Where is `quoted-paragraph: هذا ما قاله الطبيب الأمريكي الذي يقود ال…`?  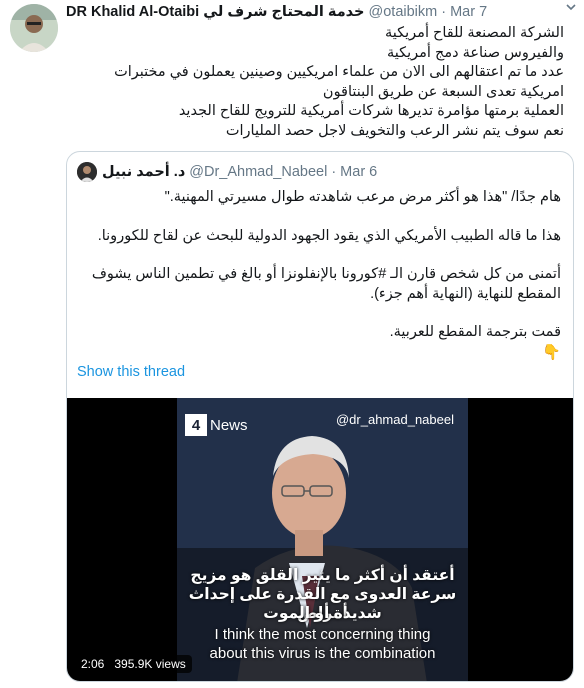
quoted-paragraph: هذا ما قاله الطبيب الأمريكي الذي يقود ال… is located at coordinates (329, 235).